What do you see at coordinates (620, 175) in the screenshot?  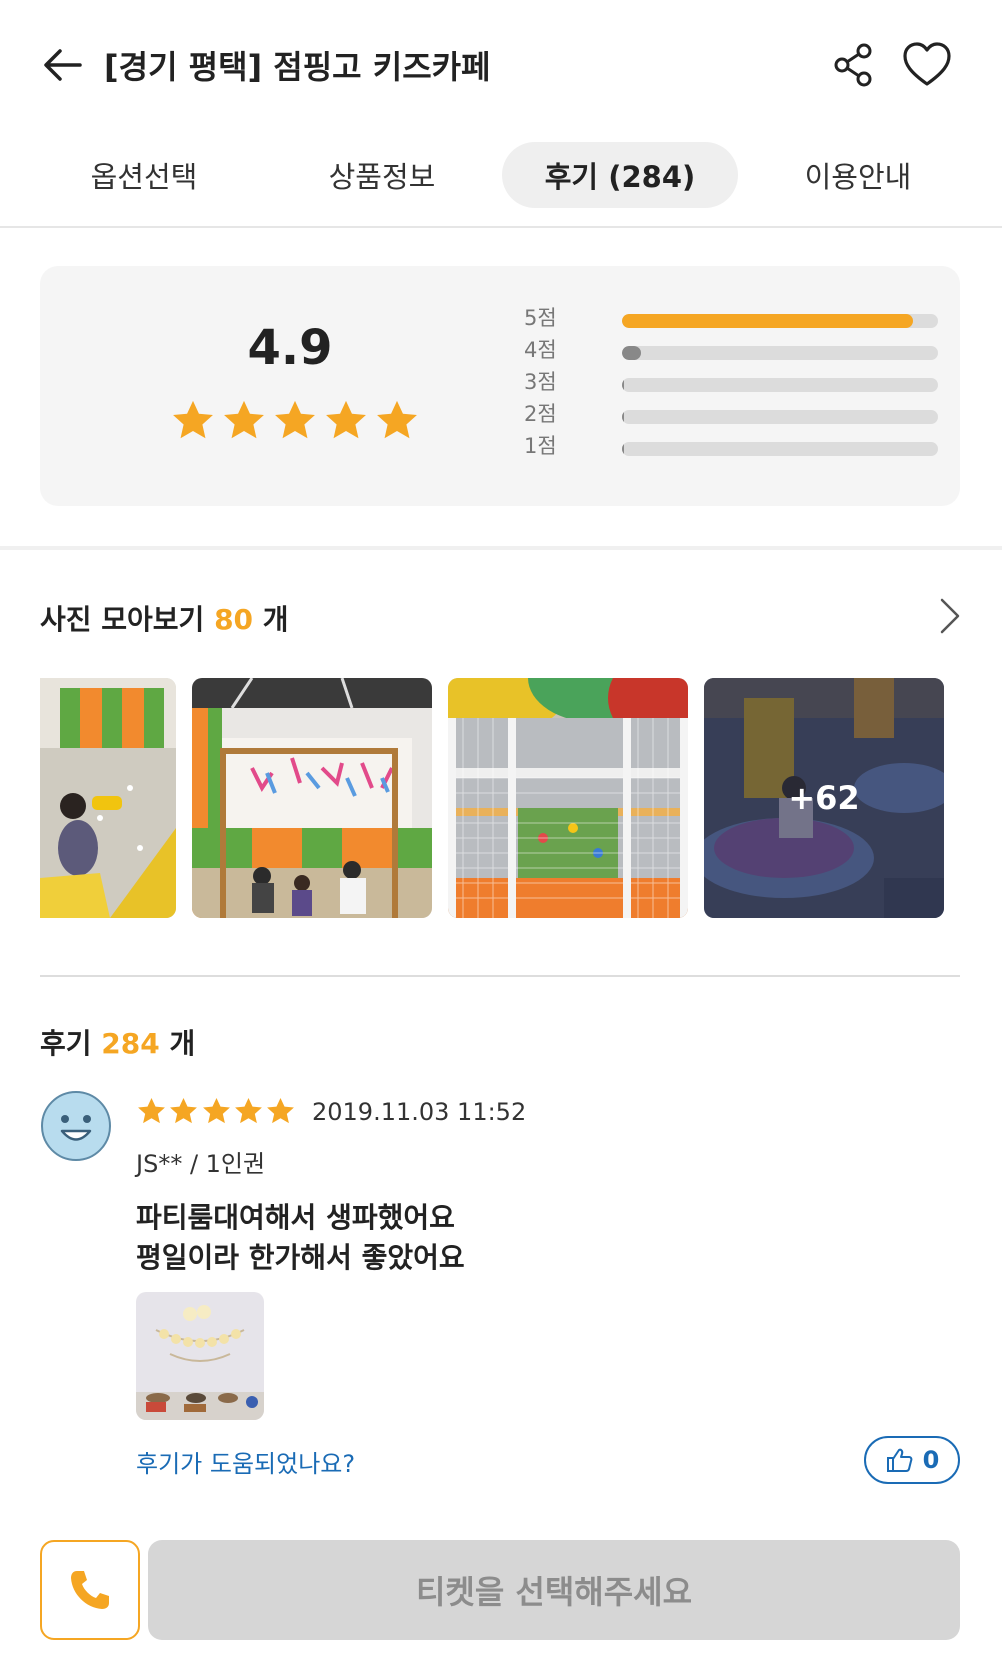 I see `tab-reviews: 후기 (284)` at bounding box center [620, 175].